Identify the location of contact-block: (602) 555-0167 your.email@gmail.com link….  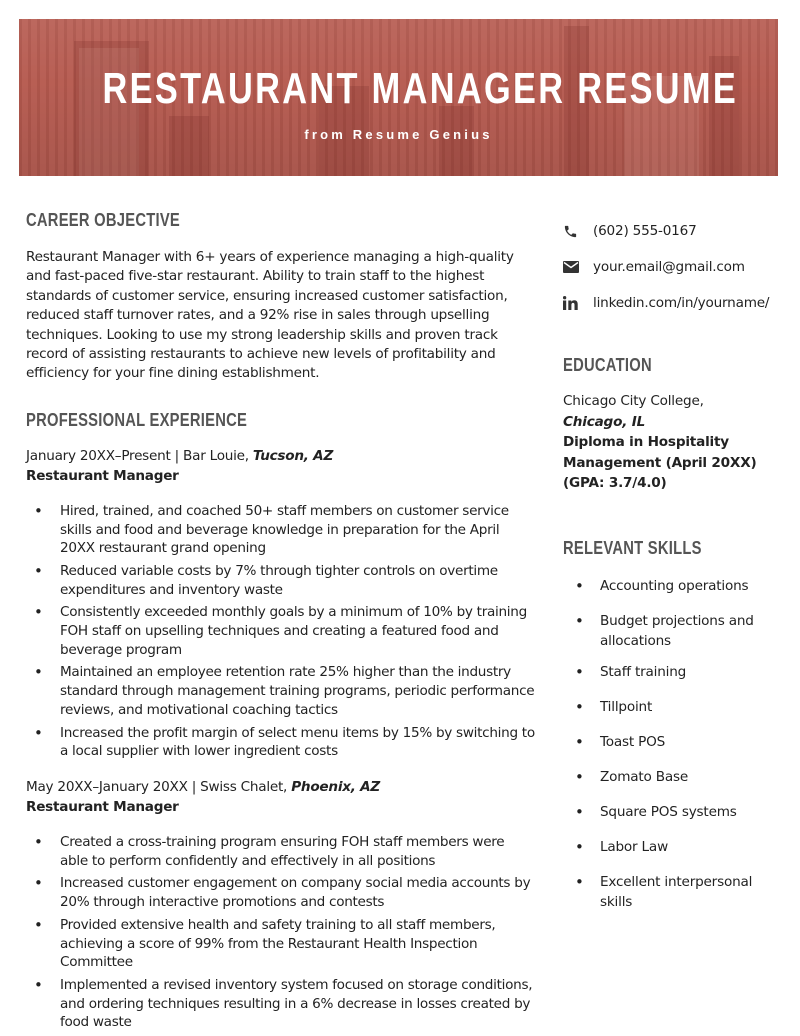
(670, 267).